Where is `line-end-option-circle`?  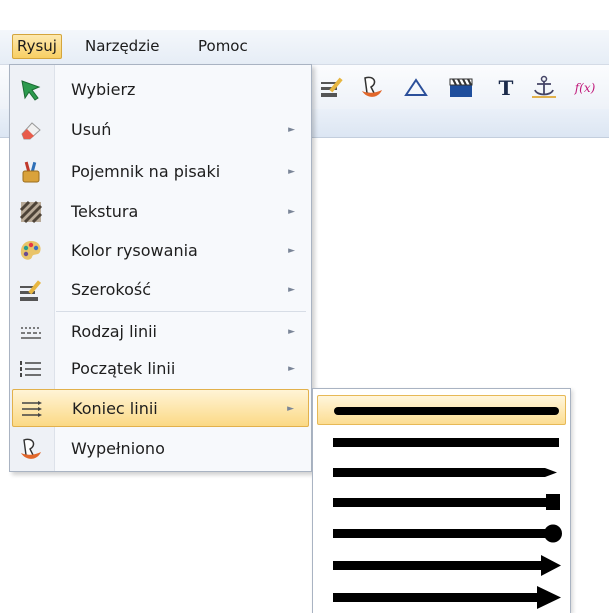 line-end-option-circle is located at coordinates (441, 533).